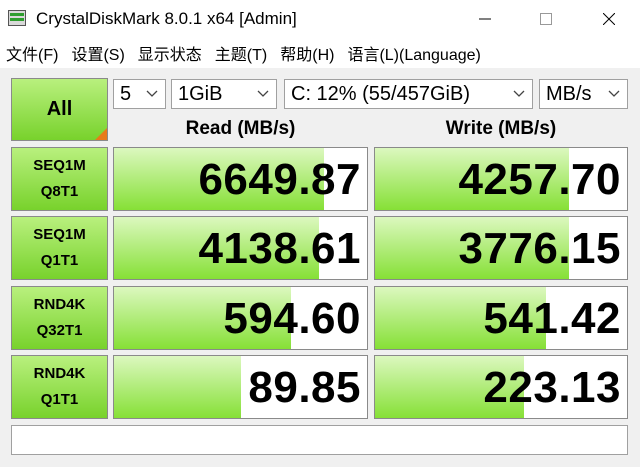  I want to click on write-result-seq1m-q1t1: 3776.15, so click(501, 248).